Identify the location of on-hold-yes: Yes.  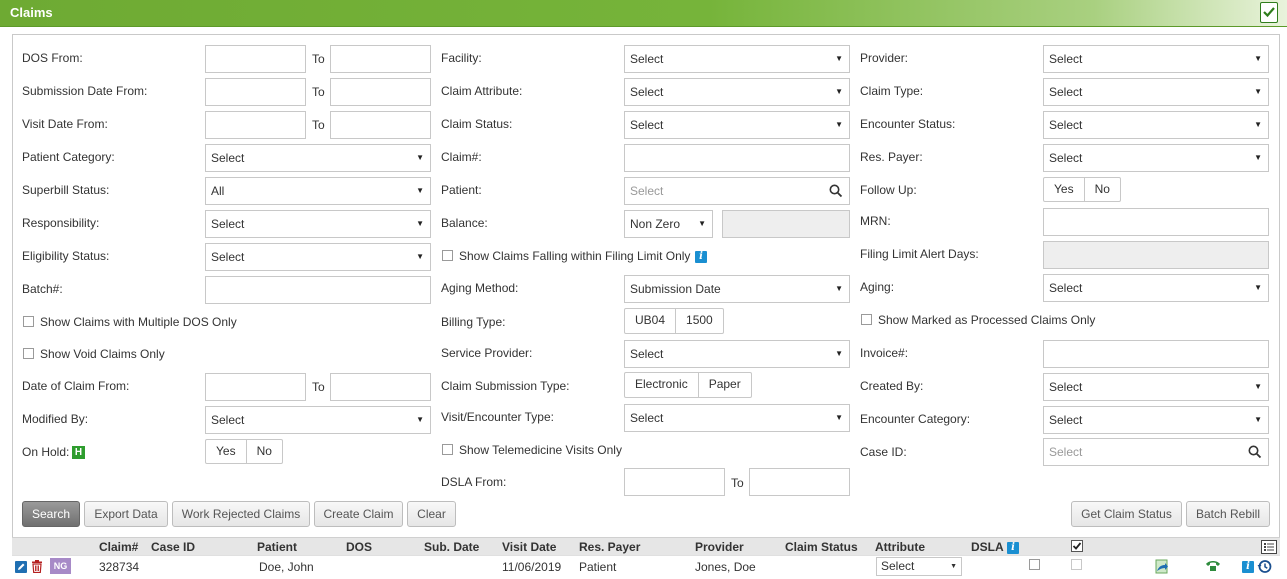
(226, 451).